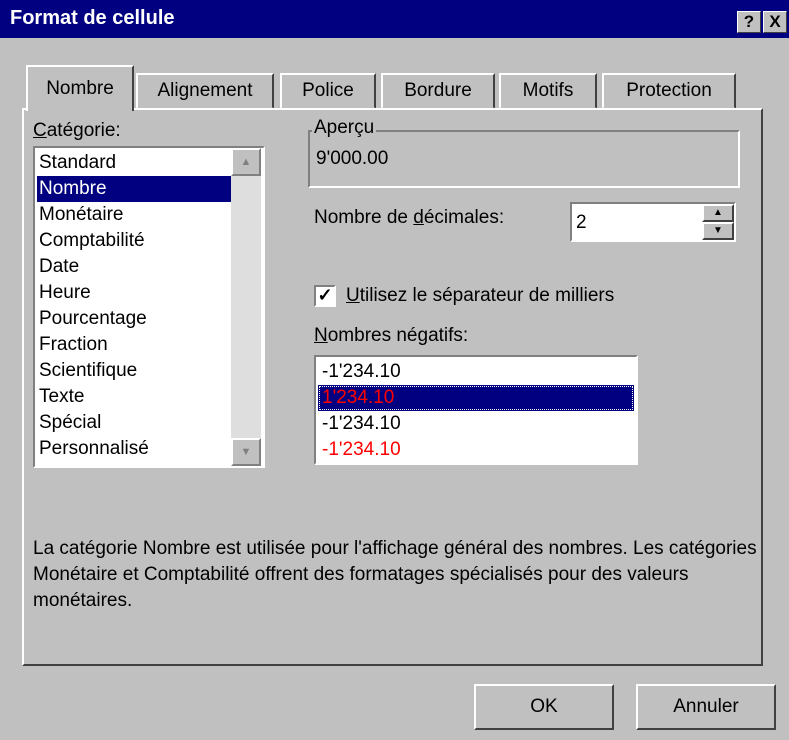 Image resolution: width=789 pixels, height=740 pixels. What do you see at coordinates (480, 296) in the screenshot?
I see `thousands-label: Utilisez le séparateur de milliers` at bounding box center [480, 296].